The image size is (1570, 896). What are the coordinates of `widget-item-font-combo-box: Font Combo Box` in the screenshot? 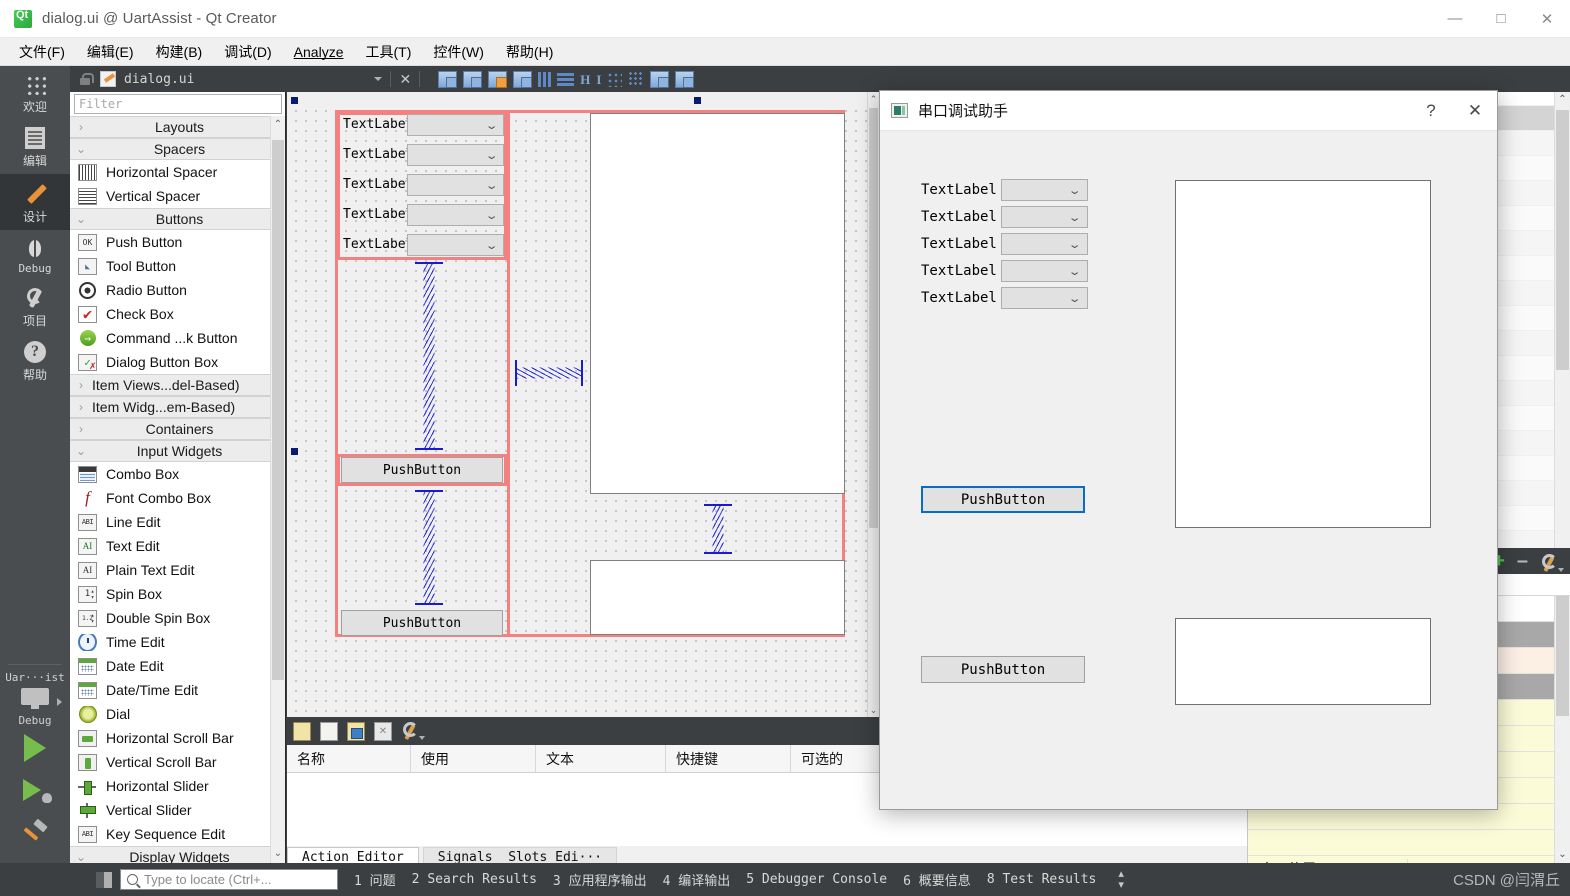 It's located at (177, 498).